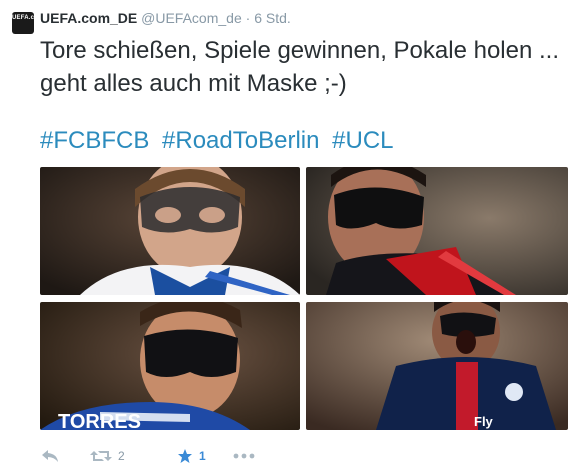 This screenshot has height=474, width=576. I want to click on photo-3-image: TORRES, so click(170, 366).